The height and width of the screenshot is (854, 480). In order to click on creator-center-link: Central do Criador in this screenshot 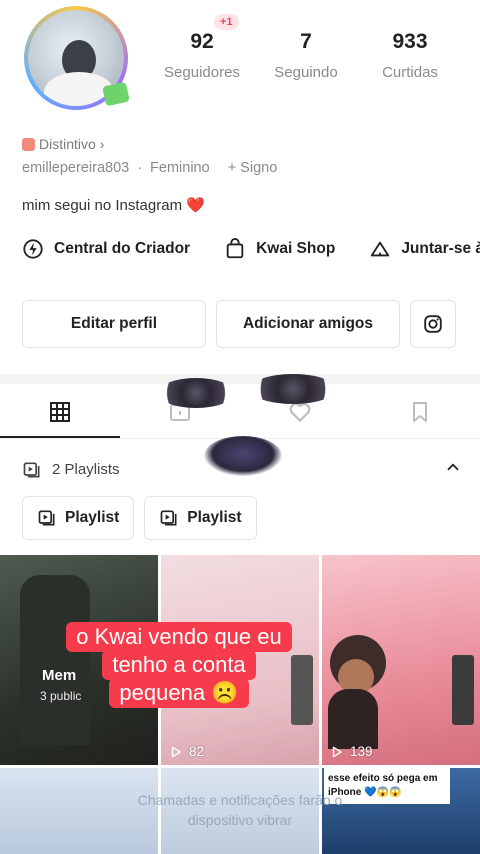, I will do `click(106, 249)`.